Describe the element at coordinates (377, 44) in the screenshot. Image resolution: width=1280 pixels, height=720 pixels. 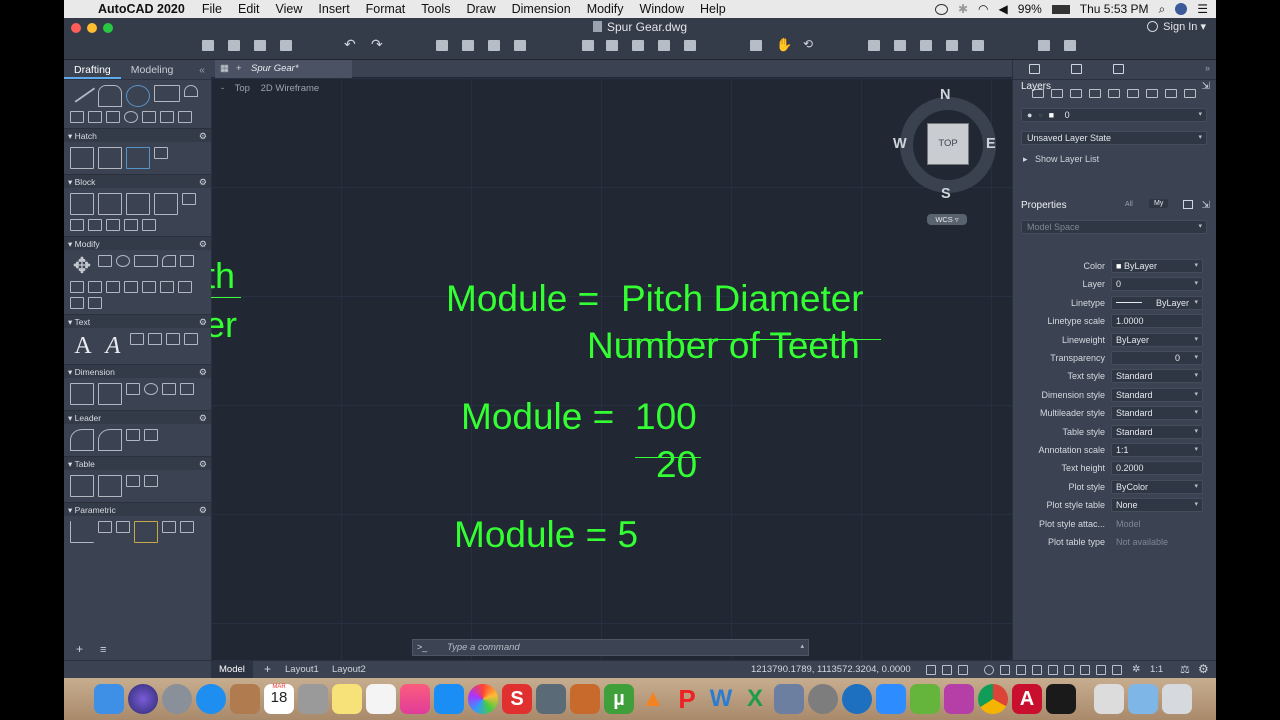
I see `redo-icon: ↷` at that location.